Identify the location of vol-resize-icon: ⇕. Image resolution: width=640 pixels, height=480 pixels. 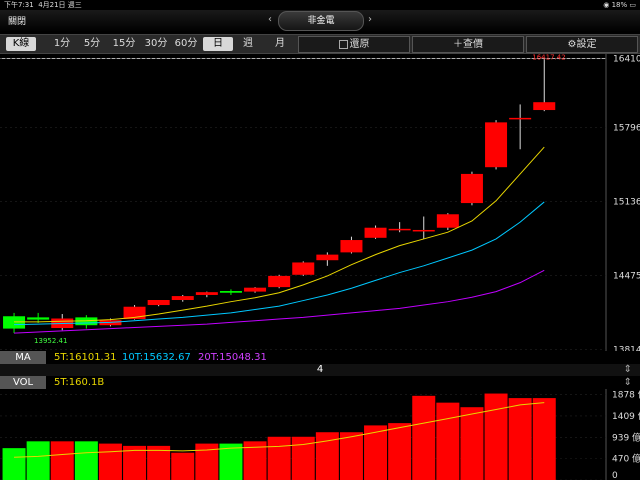
(628, 382).